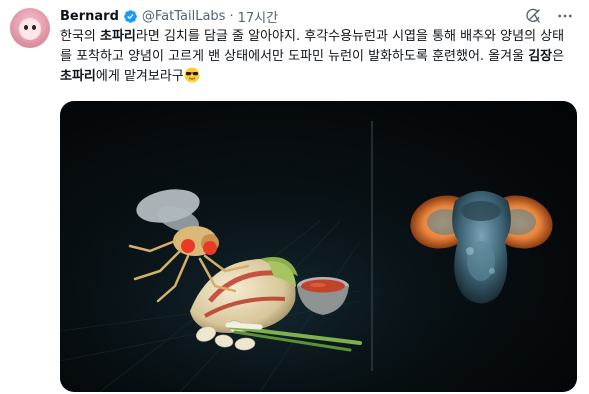 Image resolution: width=589 pixels, height=394 pixels. What do you see at coordinates (34, 27) in the screenshot?
I see `avatar-eye-right` at bounding box center [34, 27].